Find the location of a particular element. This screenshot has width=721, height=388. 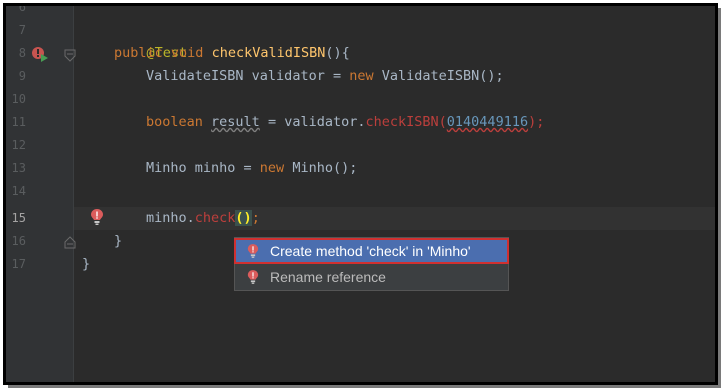

code-line-17: } is located at coordinates (86, 264).